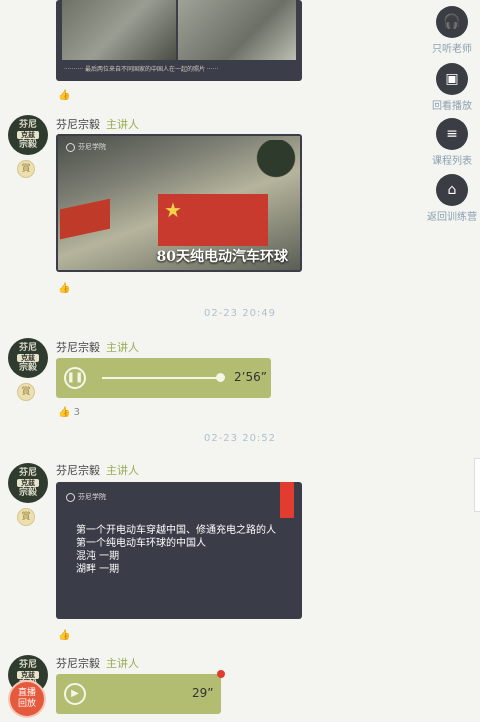 The height and width of the screenshot is (722, 480). I want to click on play-icon: ▶, so click(75, 694).